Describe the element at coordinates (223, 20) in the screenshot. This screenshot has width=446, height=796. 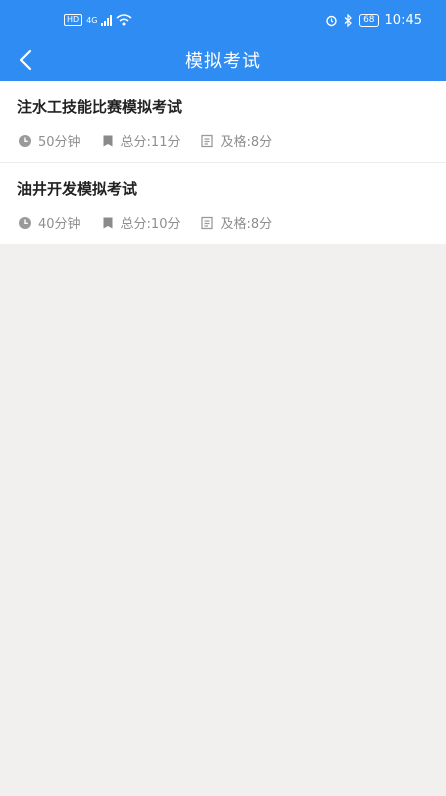
I see `status-bar: HD 4G 68 10:45` at that location.